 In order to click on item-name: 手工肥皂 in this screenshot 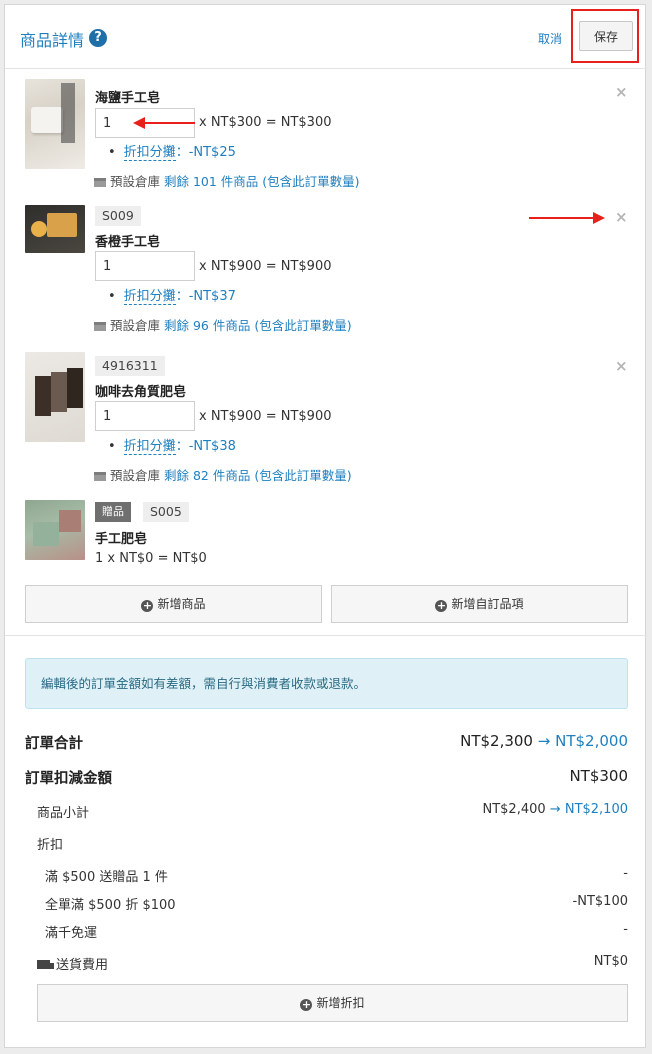, I will do `click(121, 539)`.